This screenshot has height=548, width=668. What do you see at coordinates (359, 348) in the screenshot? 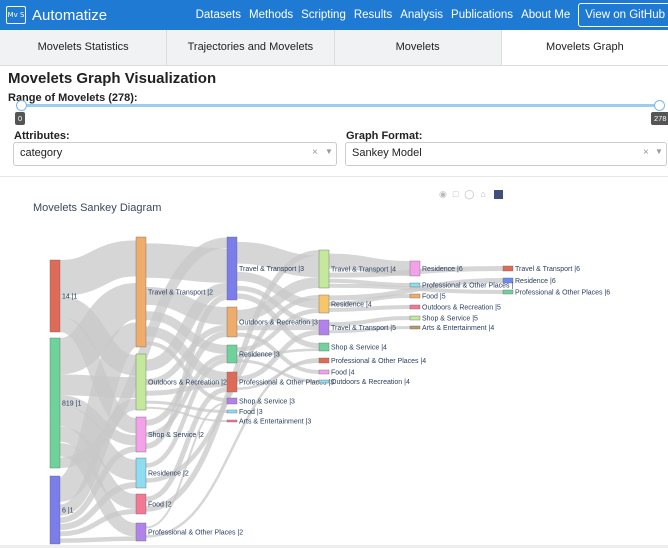
I see `sankey-node-label: Shop & Service |4` at bounding box center [359, 348].